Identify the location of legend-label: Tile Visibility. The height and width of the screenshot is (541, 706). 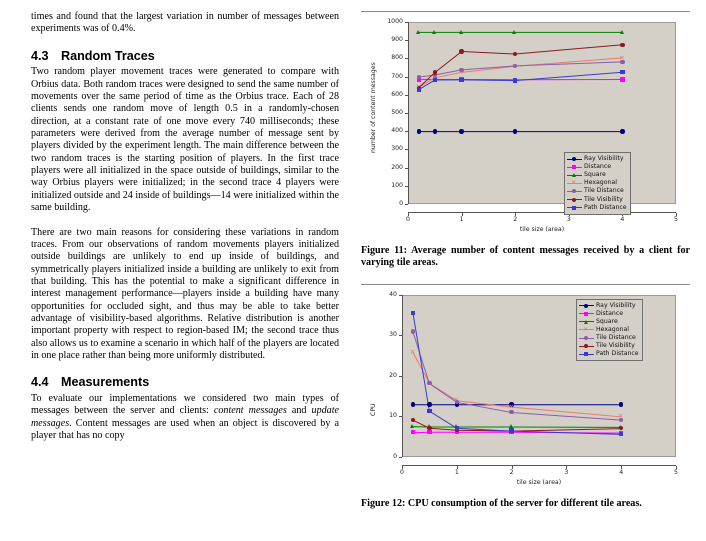
(603, 199).